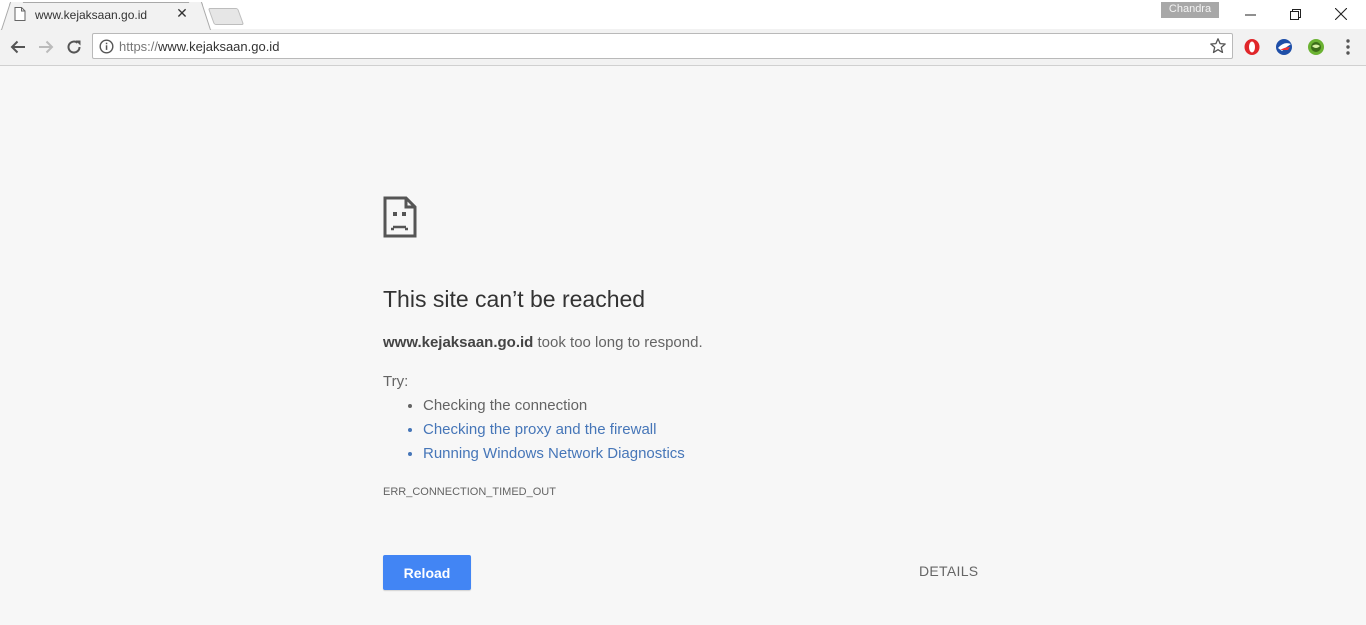  I want to click on menu-dots-icon, so click(1348, 47).